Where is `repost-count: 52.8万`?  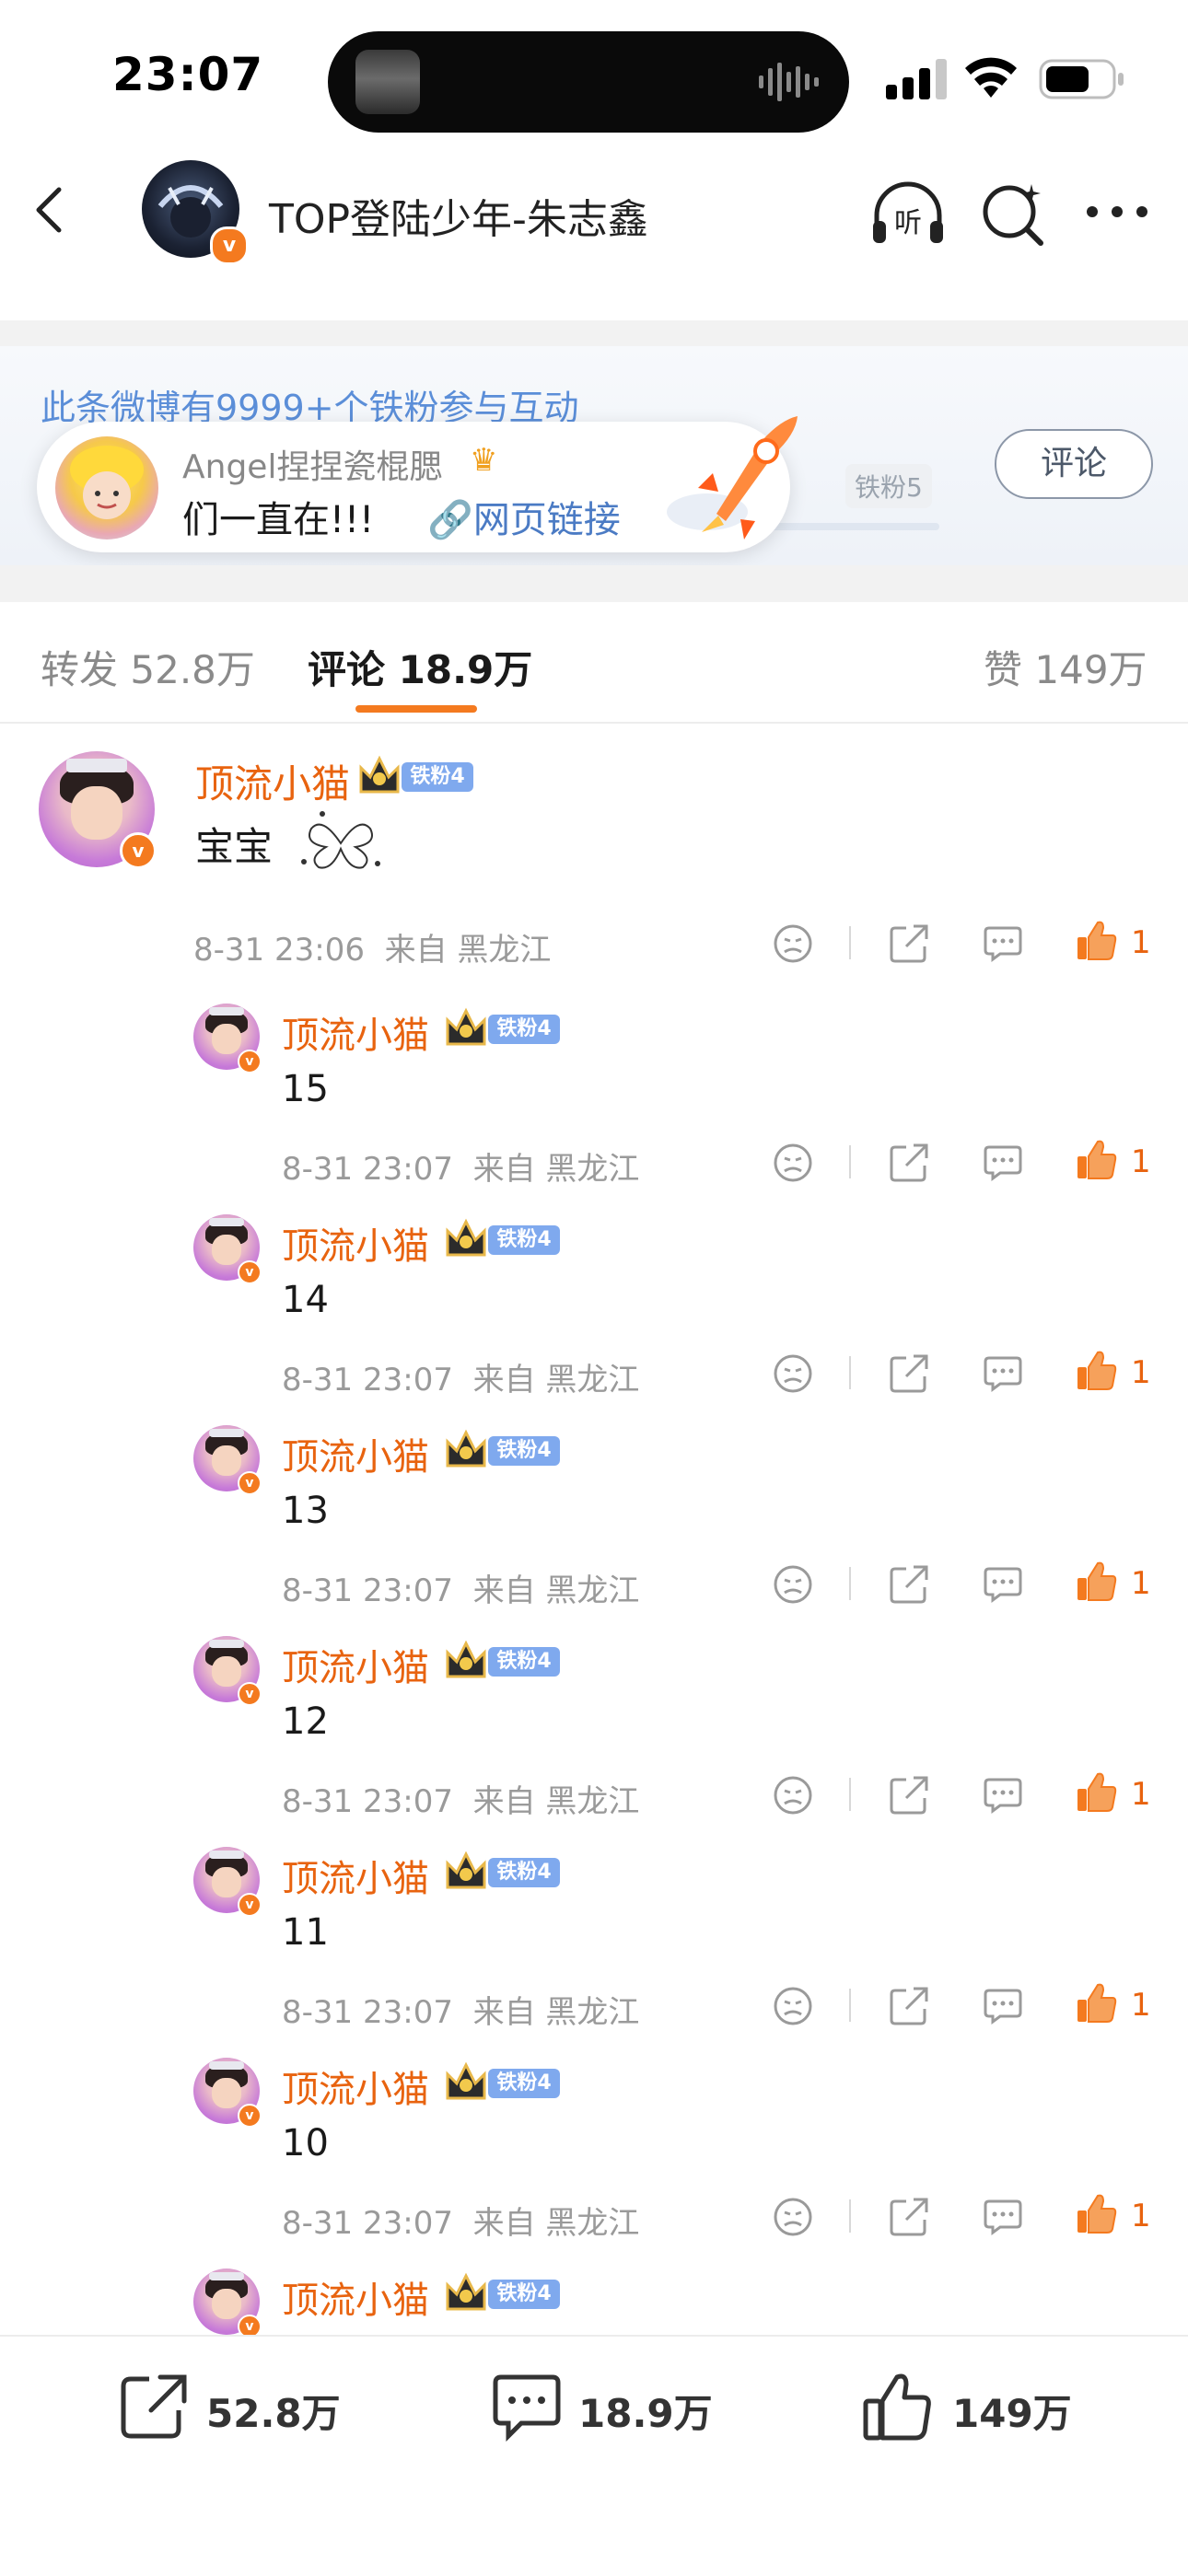
repost-count: 52.8万 is located at coordinates (273, 2411).